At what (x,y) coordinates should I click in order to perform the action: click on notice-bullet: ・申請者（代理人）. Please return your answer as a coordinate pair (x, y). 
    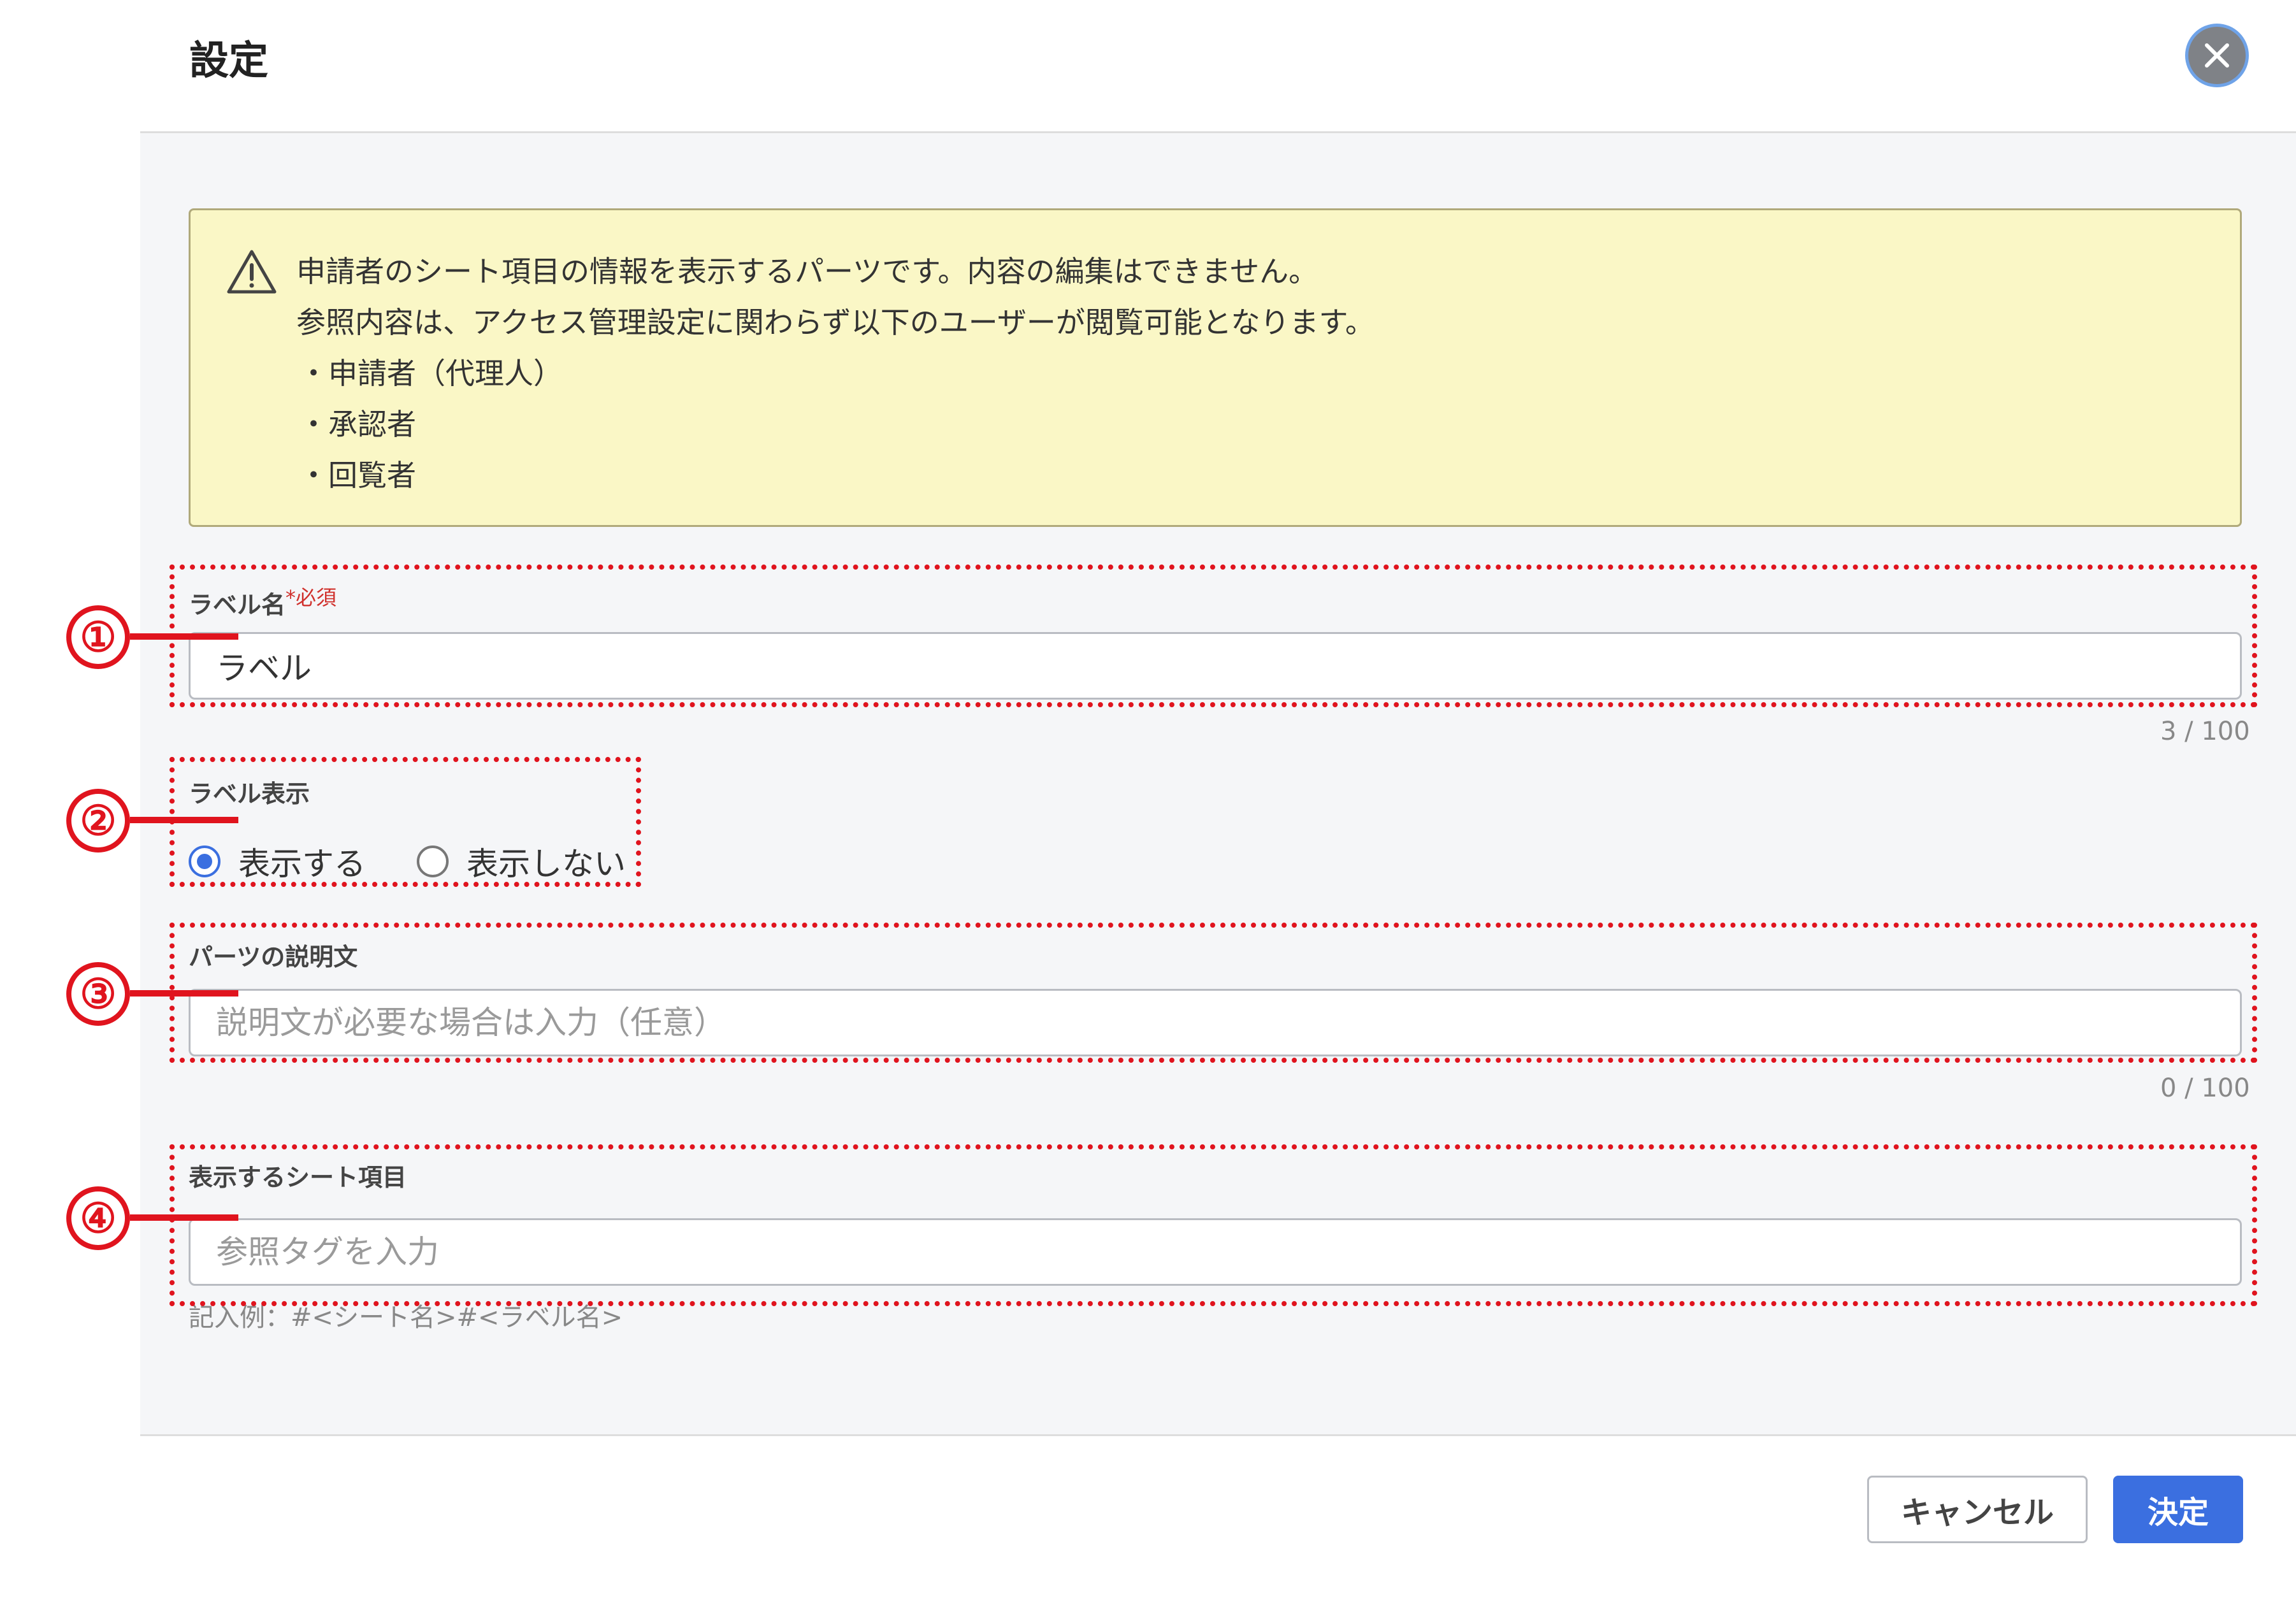
    Looking at the image, I should click on (431, 373).